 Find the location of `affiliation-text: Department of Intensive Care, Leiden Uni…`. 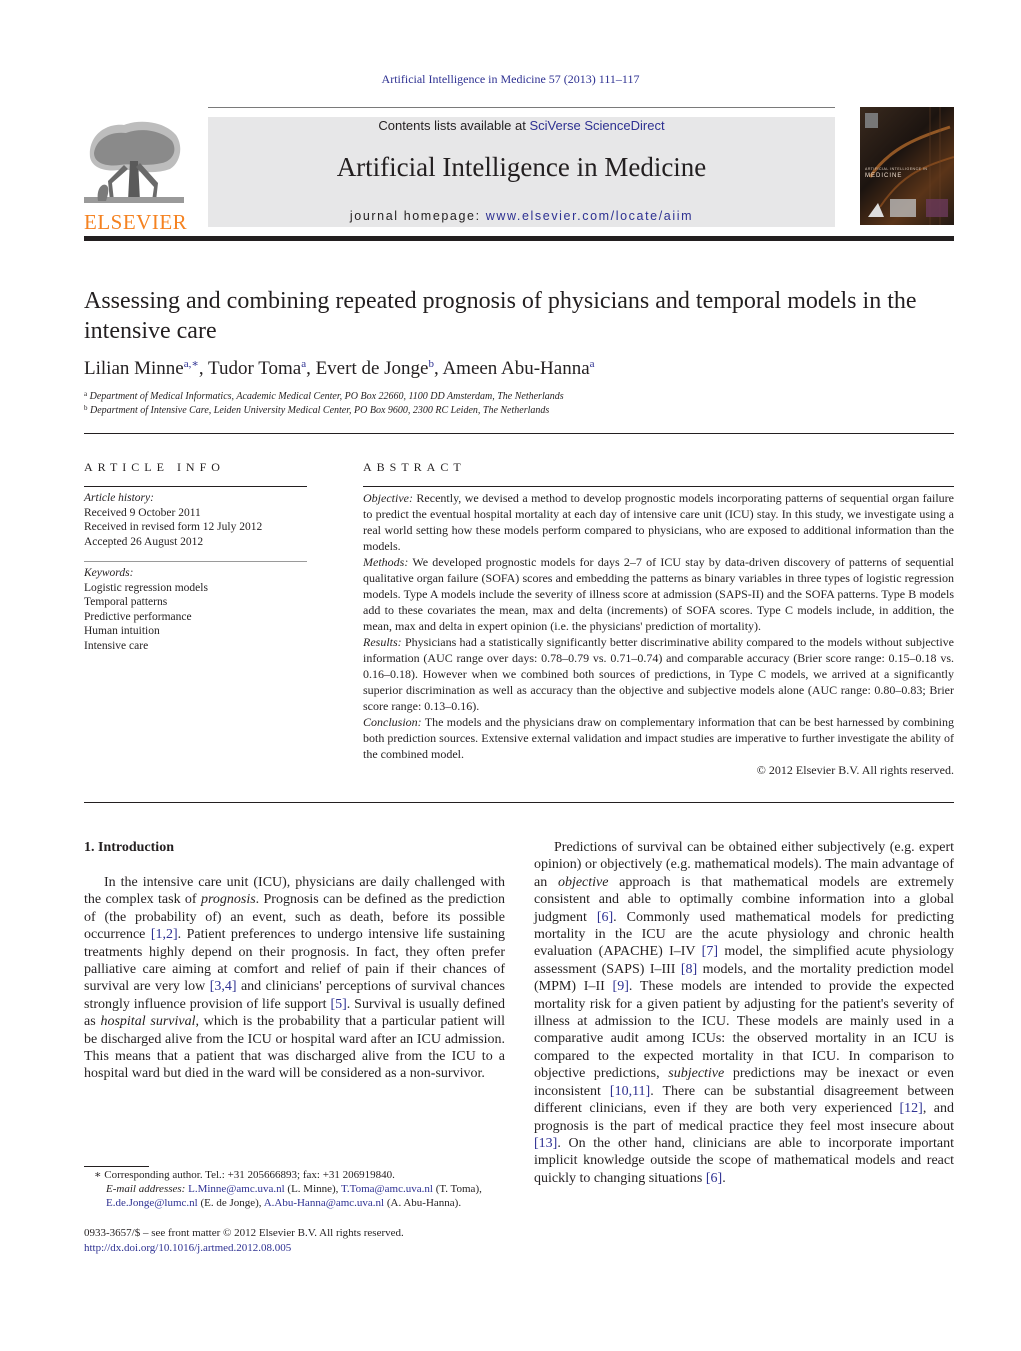

affiliation-text: Department of Intensive Care, Leiden Uni… is located at coordinates (320, 410).